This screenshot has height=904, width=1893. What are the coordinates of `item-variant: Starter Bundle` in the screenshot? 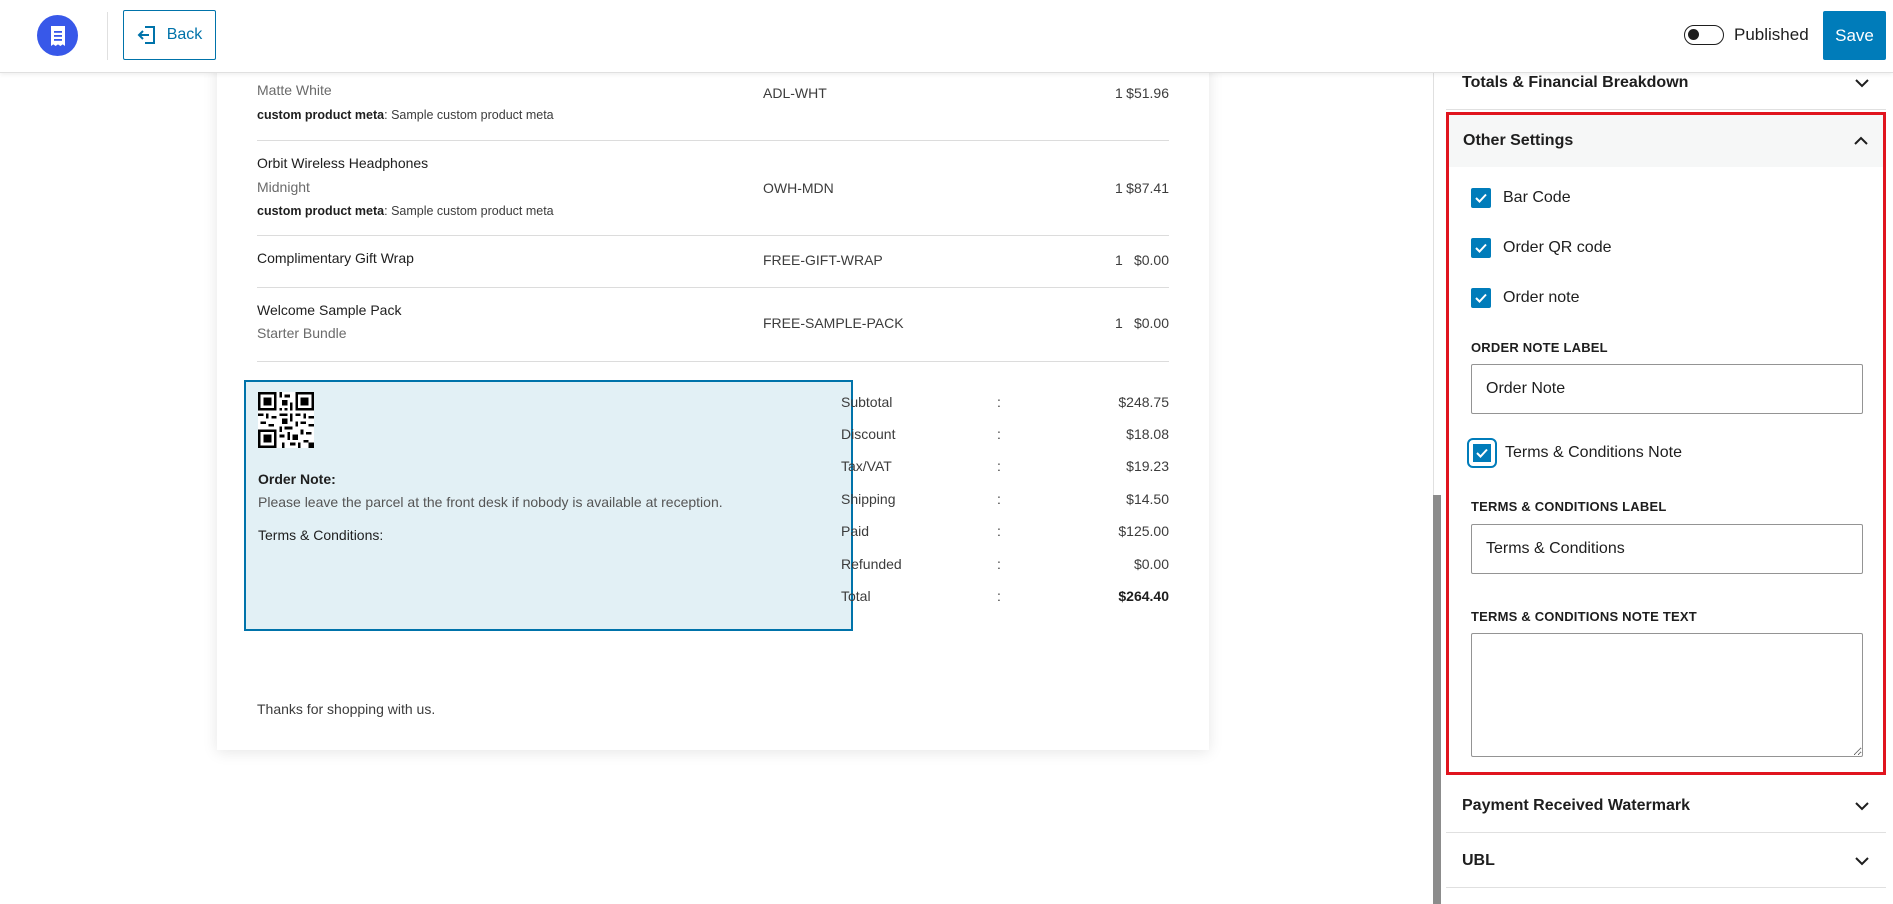 It's located at (302, 333).